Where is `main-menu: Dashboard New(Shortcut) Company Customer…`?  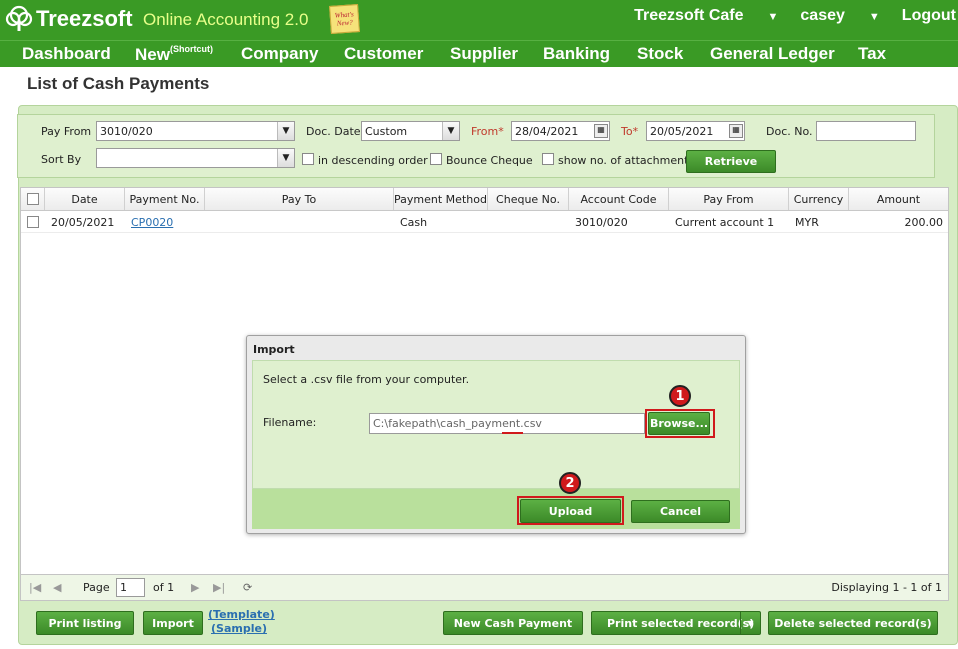
main-menu: Dashboard New(Shortcut) Company Customer… is located at coordinates (479, 53).